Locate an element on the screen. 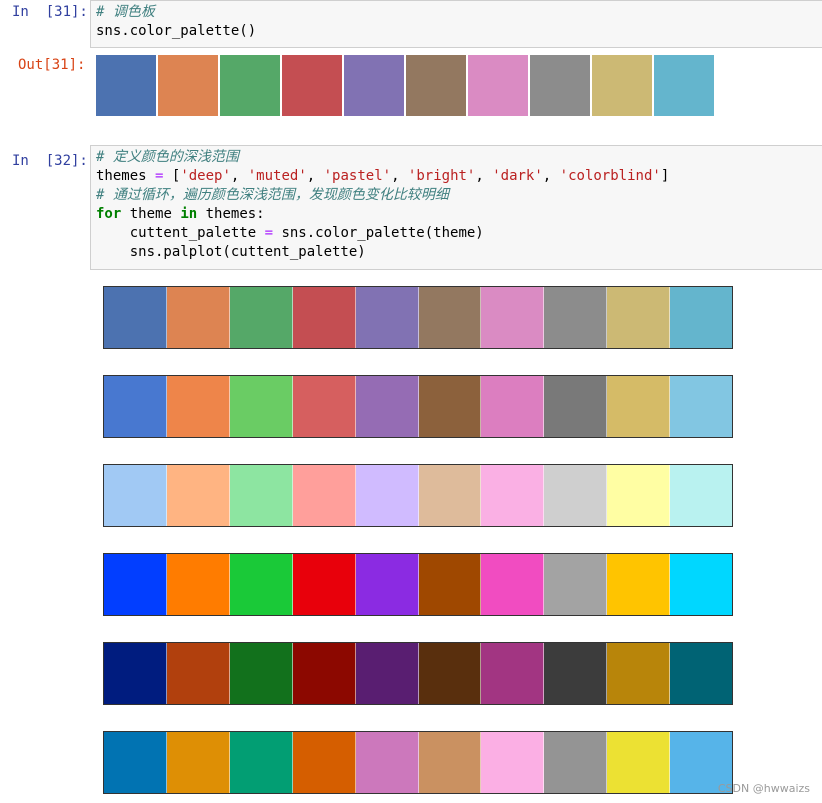  code-line: sns.color_palette() is located at coordinates (459, 31).